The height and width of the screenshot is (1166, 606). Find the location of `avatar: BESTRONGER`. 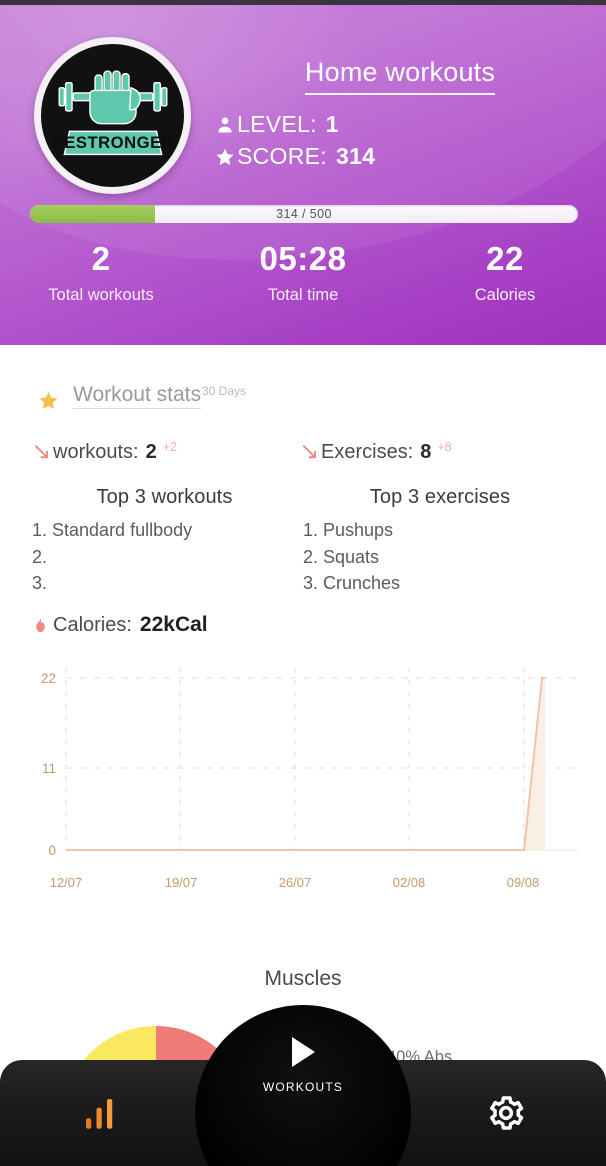

avatar: BESTRONGER is located at coordinates (112, 115).